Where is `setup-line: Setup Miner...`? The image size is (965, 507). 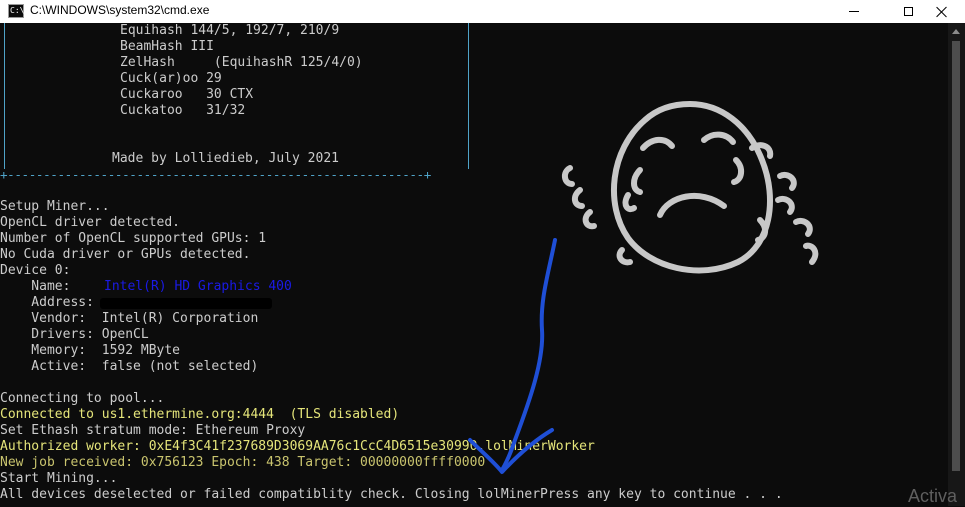
setup-line: Setup Miner... is located at coordinates (55, 206).